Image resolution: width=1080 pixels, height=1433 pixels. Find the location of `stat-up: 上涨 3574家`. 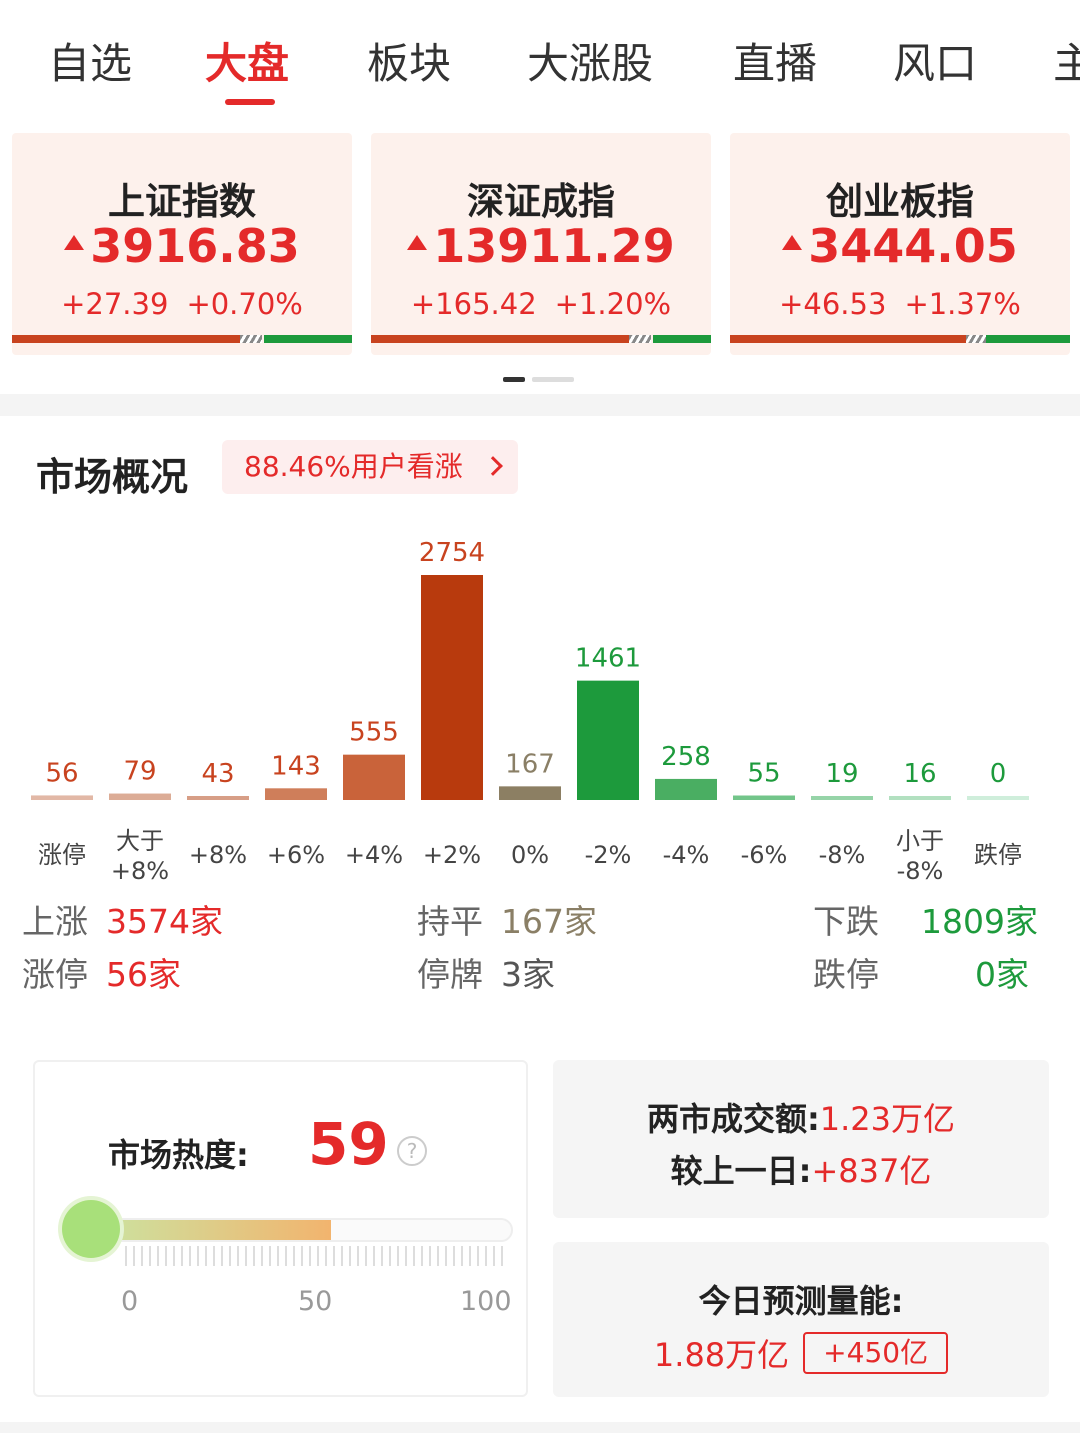

stat-up: 上涨 3574家 is located at coordinates (122, 921).